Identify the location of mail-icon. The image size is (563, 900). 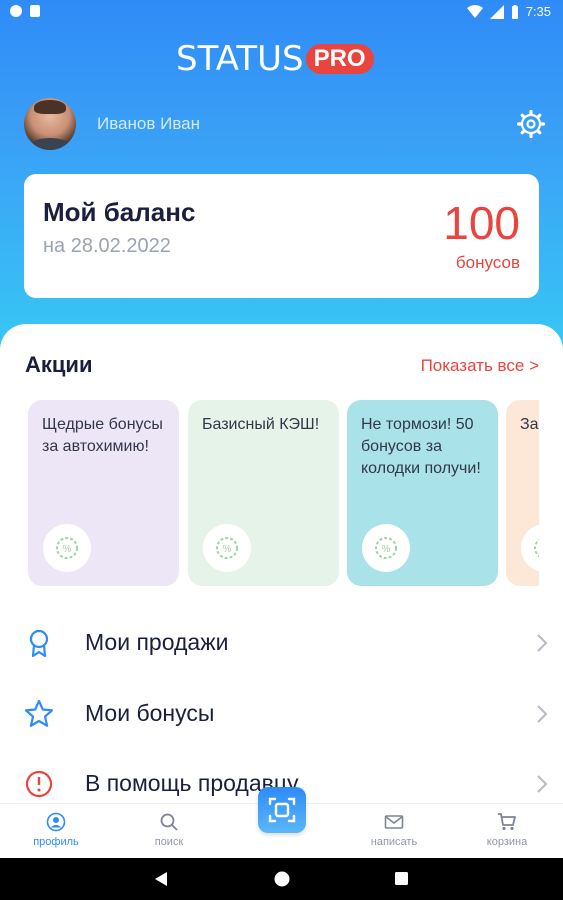
(394, 822).